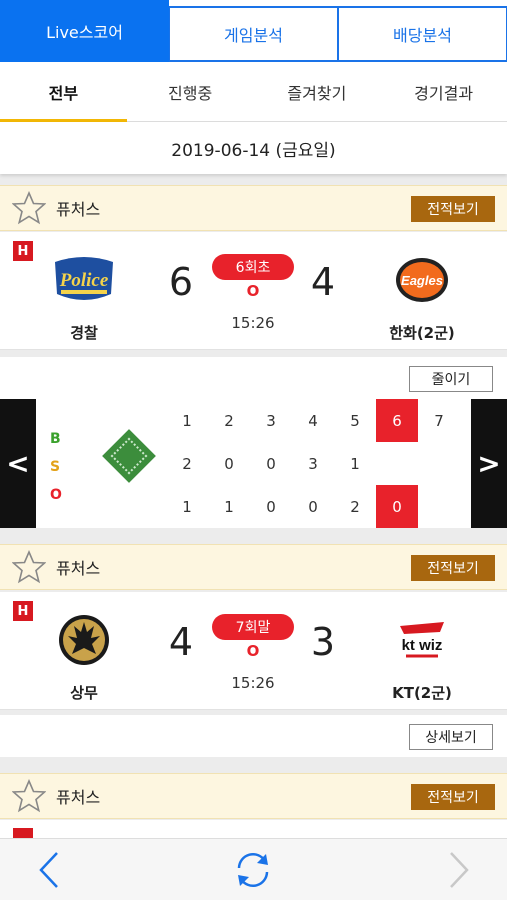 The width and height of the screenshot is (507, 900). What do you see at coordinates (253, 627) in the screenshot?
I see `inning-badge: 7회말` at bounding box center [253, 627].